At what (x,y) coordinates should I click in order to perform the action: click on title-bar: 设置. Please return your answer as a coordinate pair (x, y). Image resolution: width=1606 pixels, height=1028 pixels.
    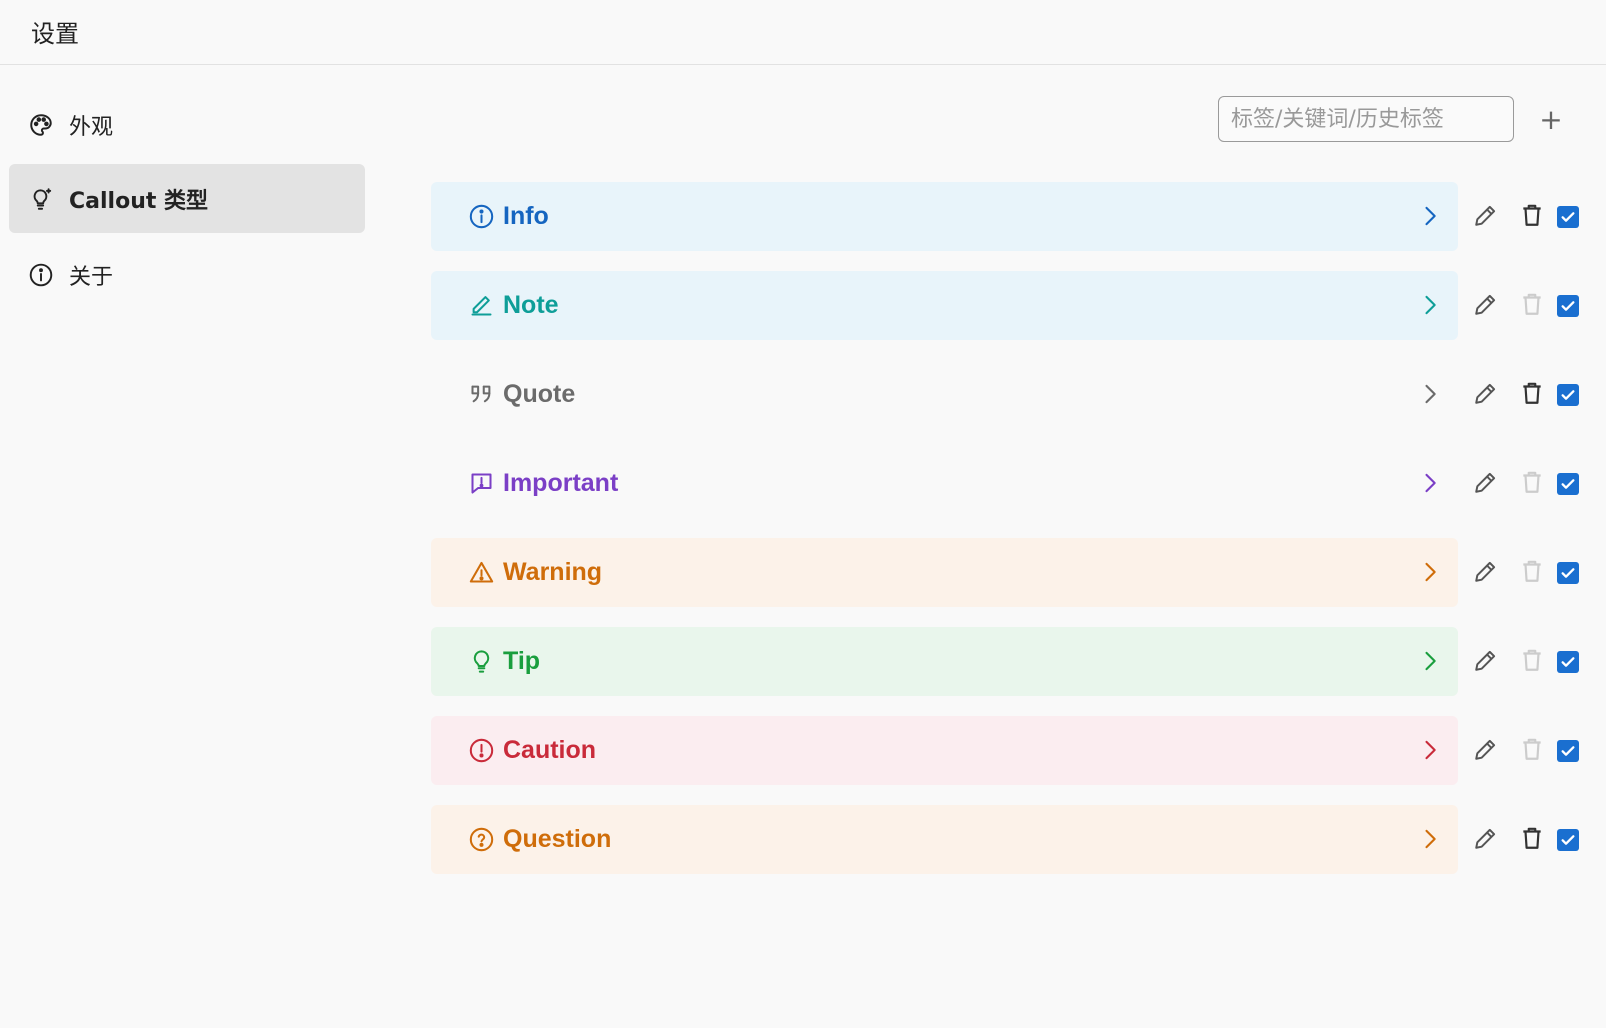
    Looking at the image, I should click on (803, 32).